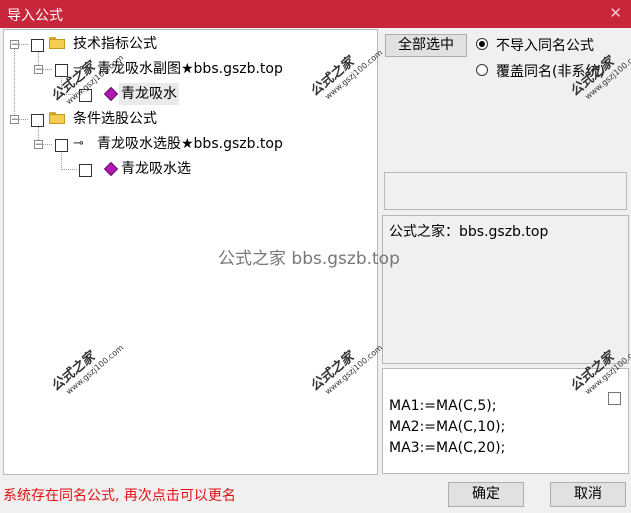 This screenshot has width=631, height=513. What do you see at coordinates (545, 45) in the screenshot?
I see `radio-no-import-label: 不导入同名公式` at bounding box center [545, 45].